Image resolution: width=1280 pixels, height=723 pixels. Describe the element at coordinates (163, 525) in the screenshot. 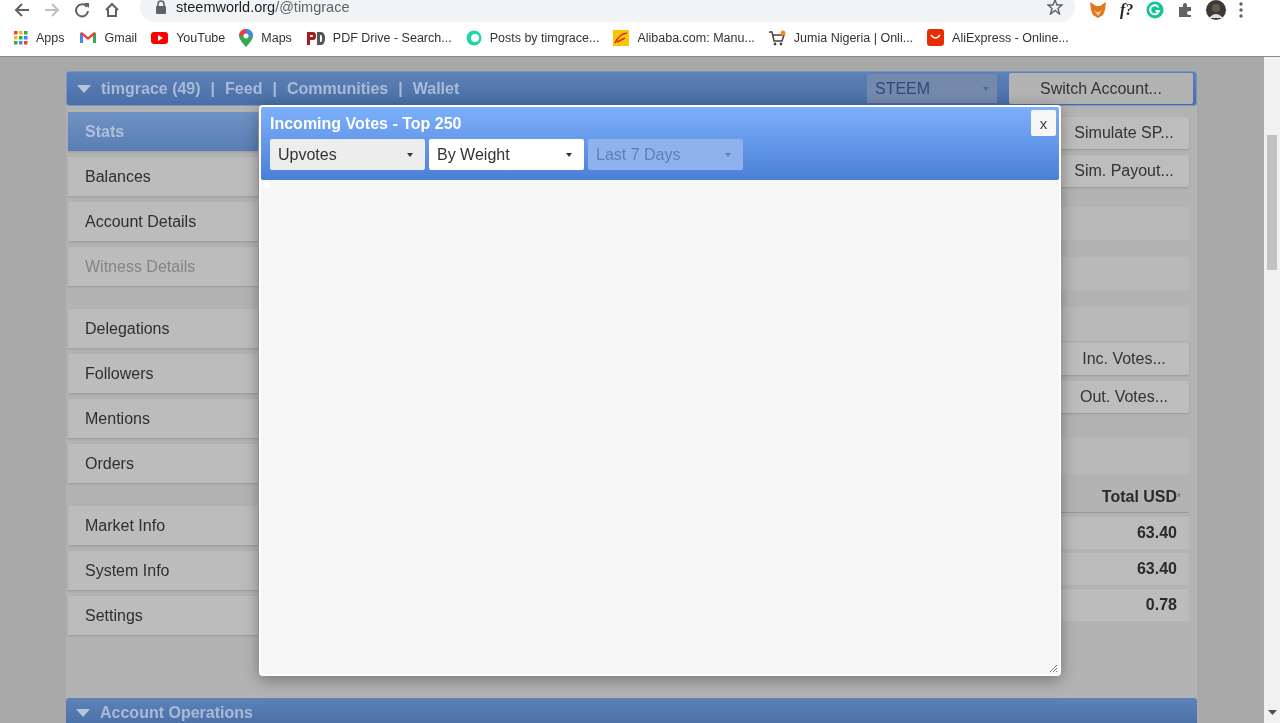

I see `sidebar-item: Market Info` at that location.